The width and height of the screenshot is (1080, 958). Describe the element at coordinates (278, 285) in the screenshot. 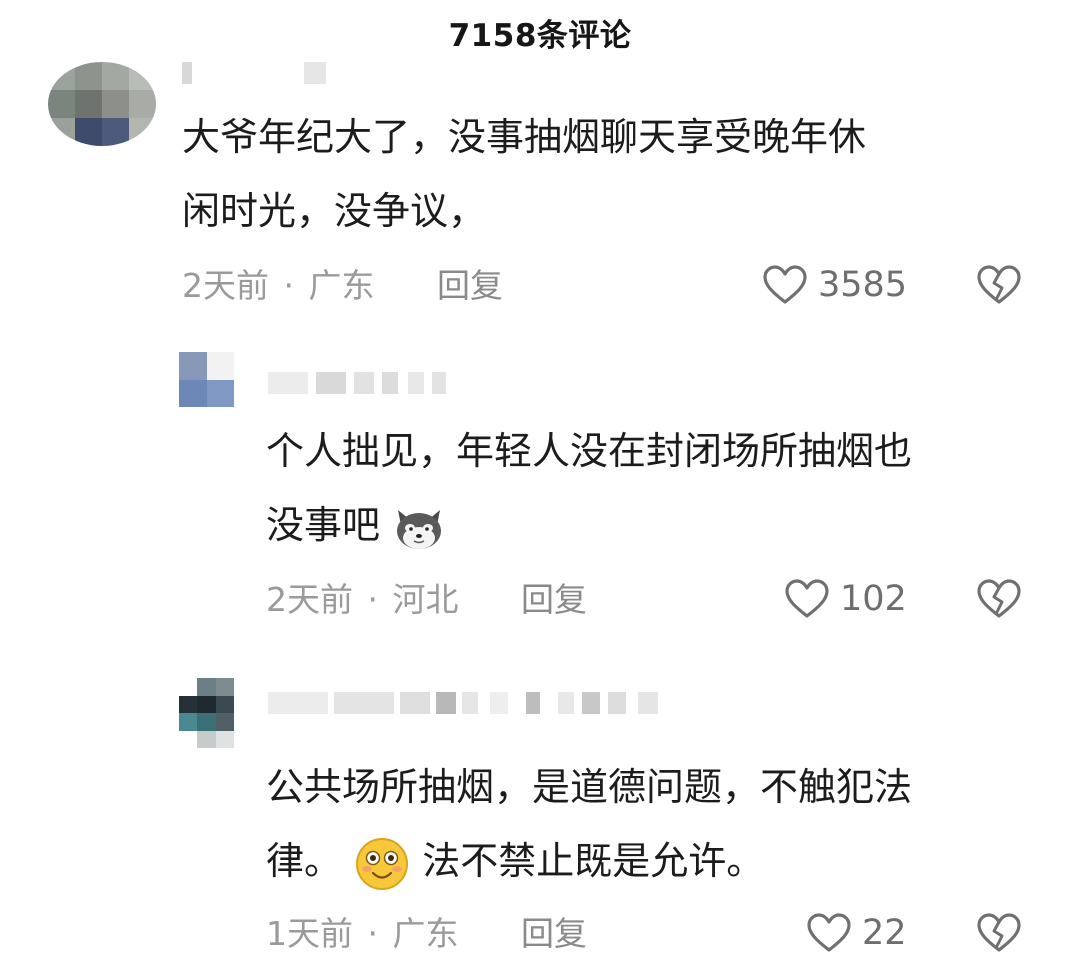

I see `comment-meta: 2天前 · 广东` at that location.